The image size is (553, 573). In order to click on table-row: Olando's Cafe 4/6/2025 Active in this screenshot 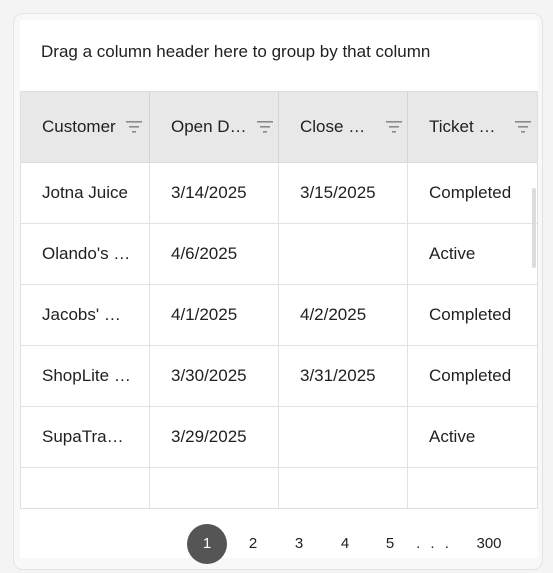, I will do `click(279, 254)`.